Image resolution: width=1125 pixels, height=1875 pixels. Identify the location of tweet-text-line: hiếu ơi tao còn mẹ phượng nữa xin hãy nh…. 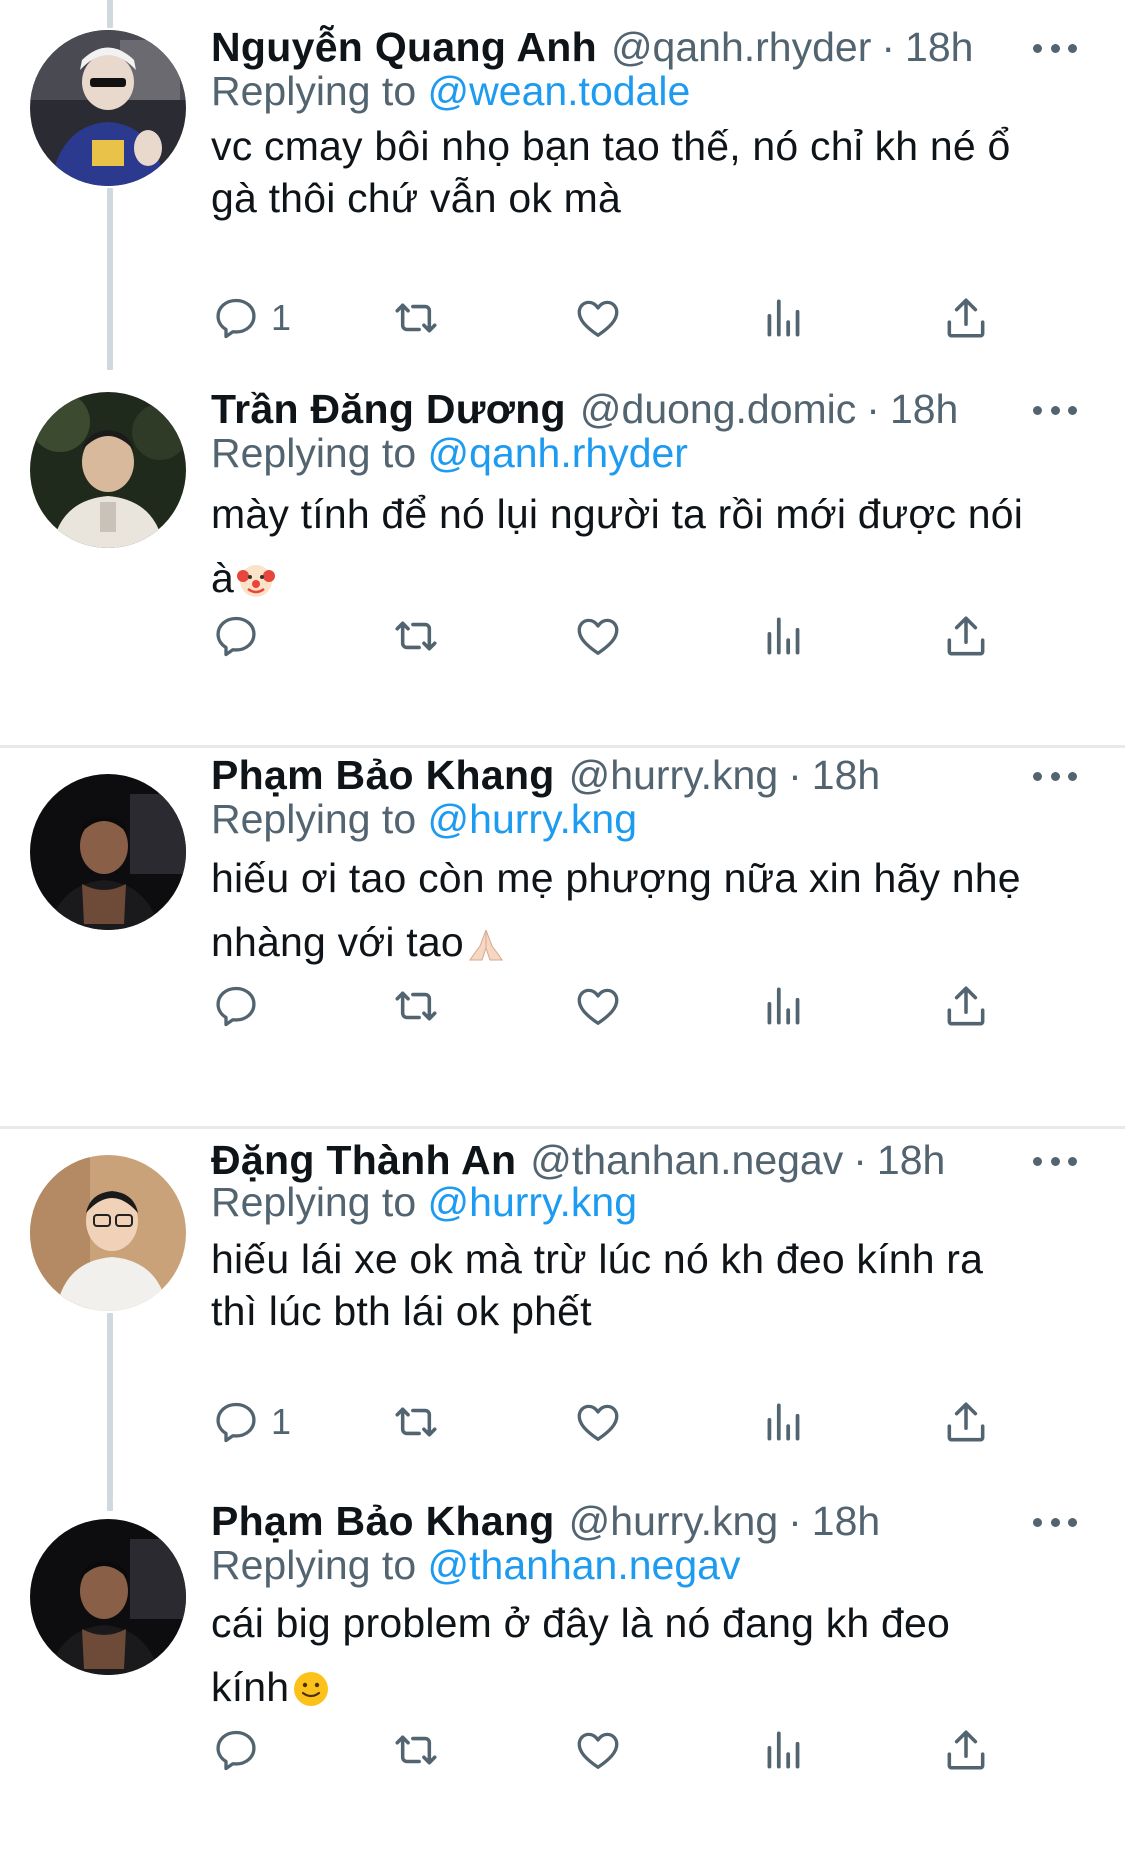
(616, 878).